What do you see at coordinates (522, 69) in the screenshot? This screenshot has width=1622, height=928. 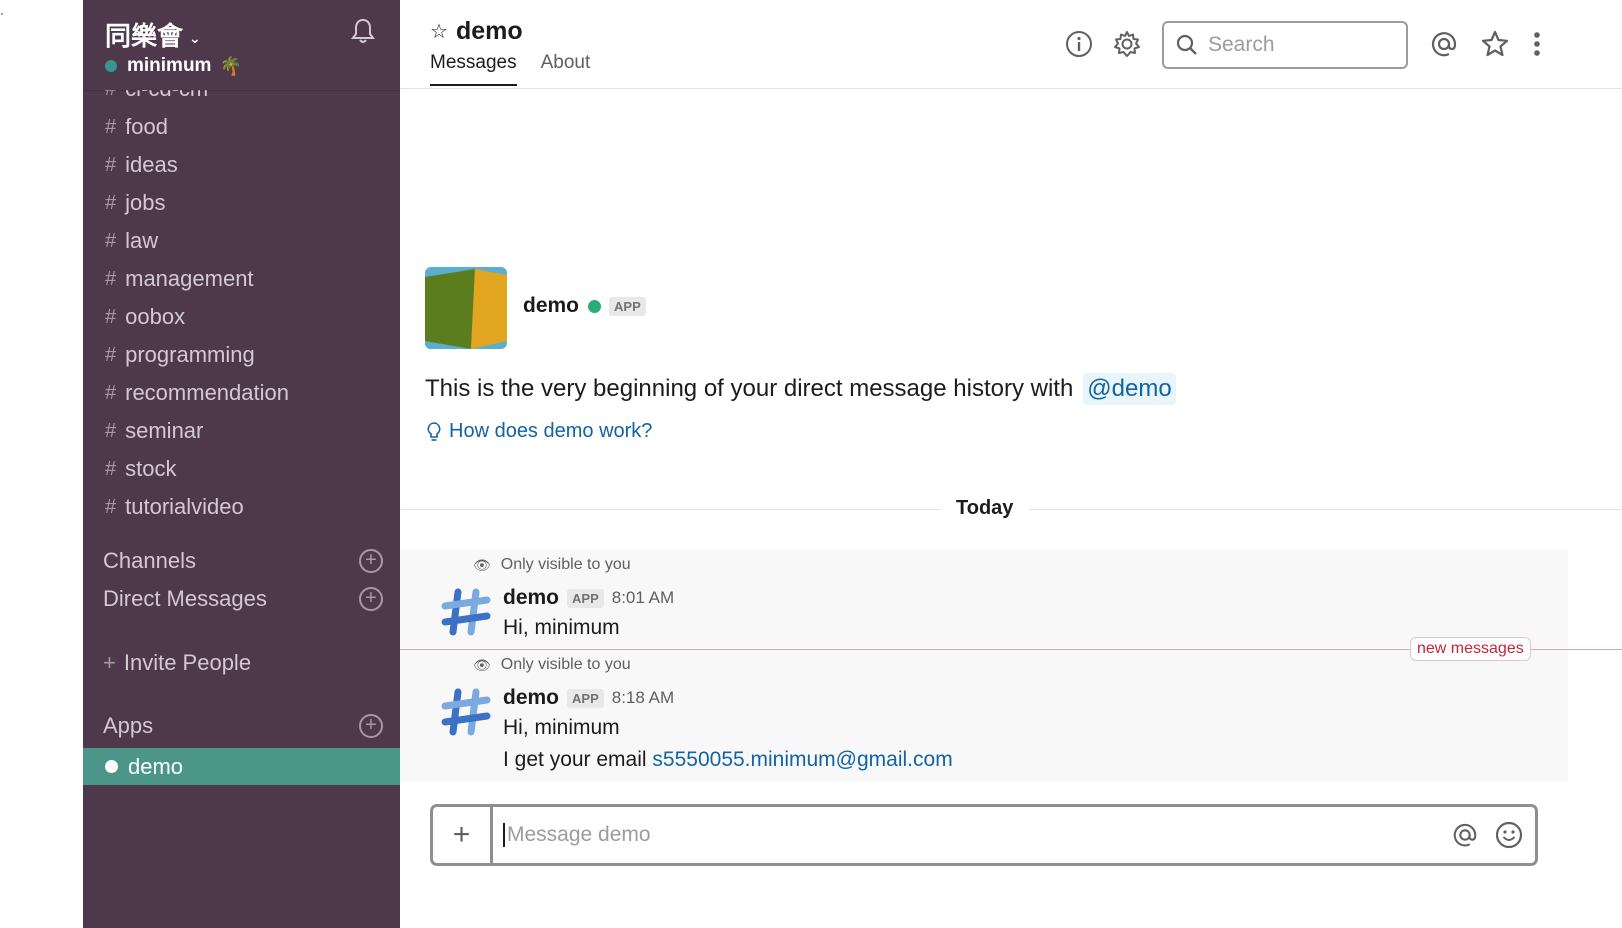 I see `header-tabs: Messages About` at bounding box center [522, 69].